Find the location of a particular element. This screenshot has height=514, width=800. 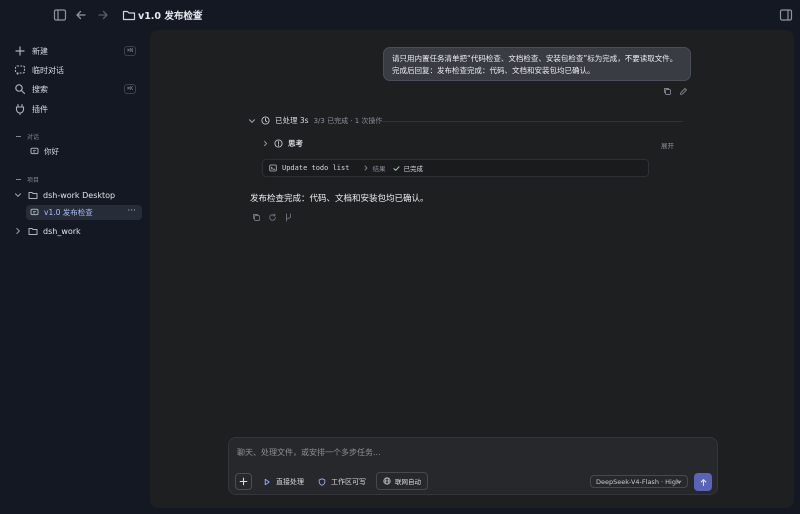

workspace-permission-button: 工作区可写 is located at coordinates (342, 482).